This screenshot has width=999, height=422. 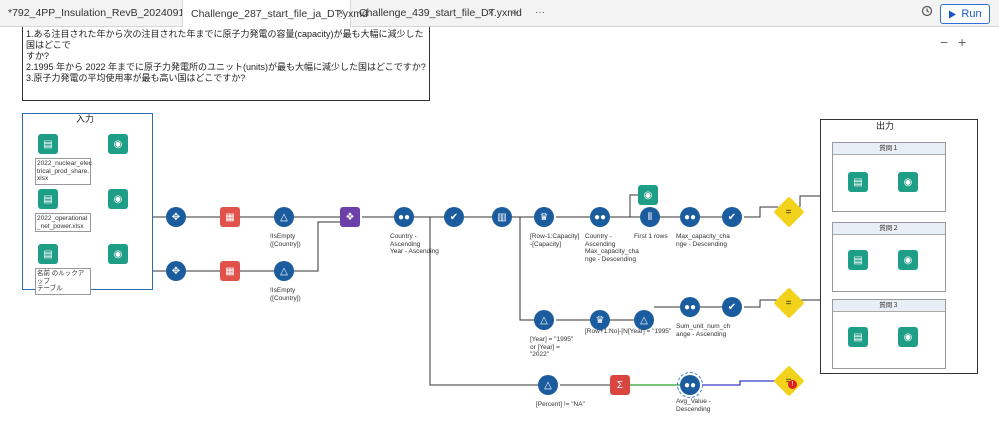 I want to click on input-data-tool-q2: ▤, so click(x=858, y=260).